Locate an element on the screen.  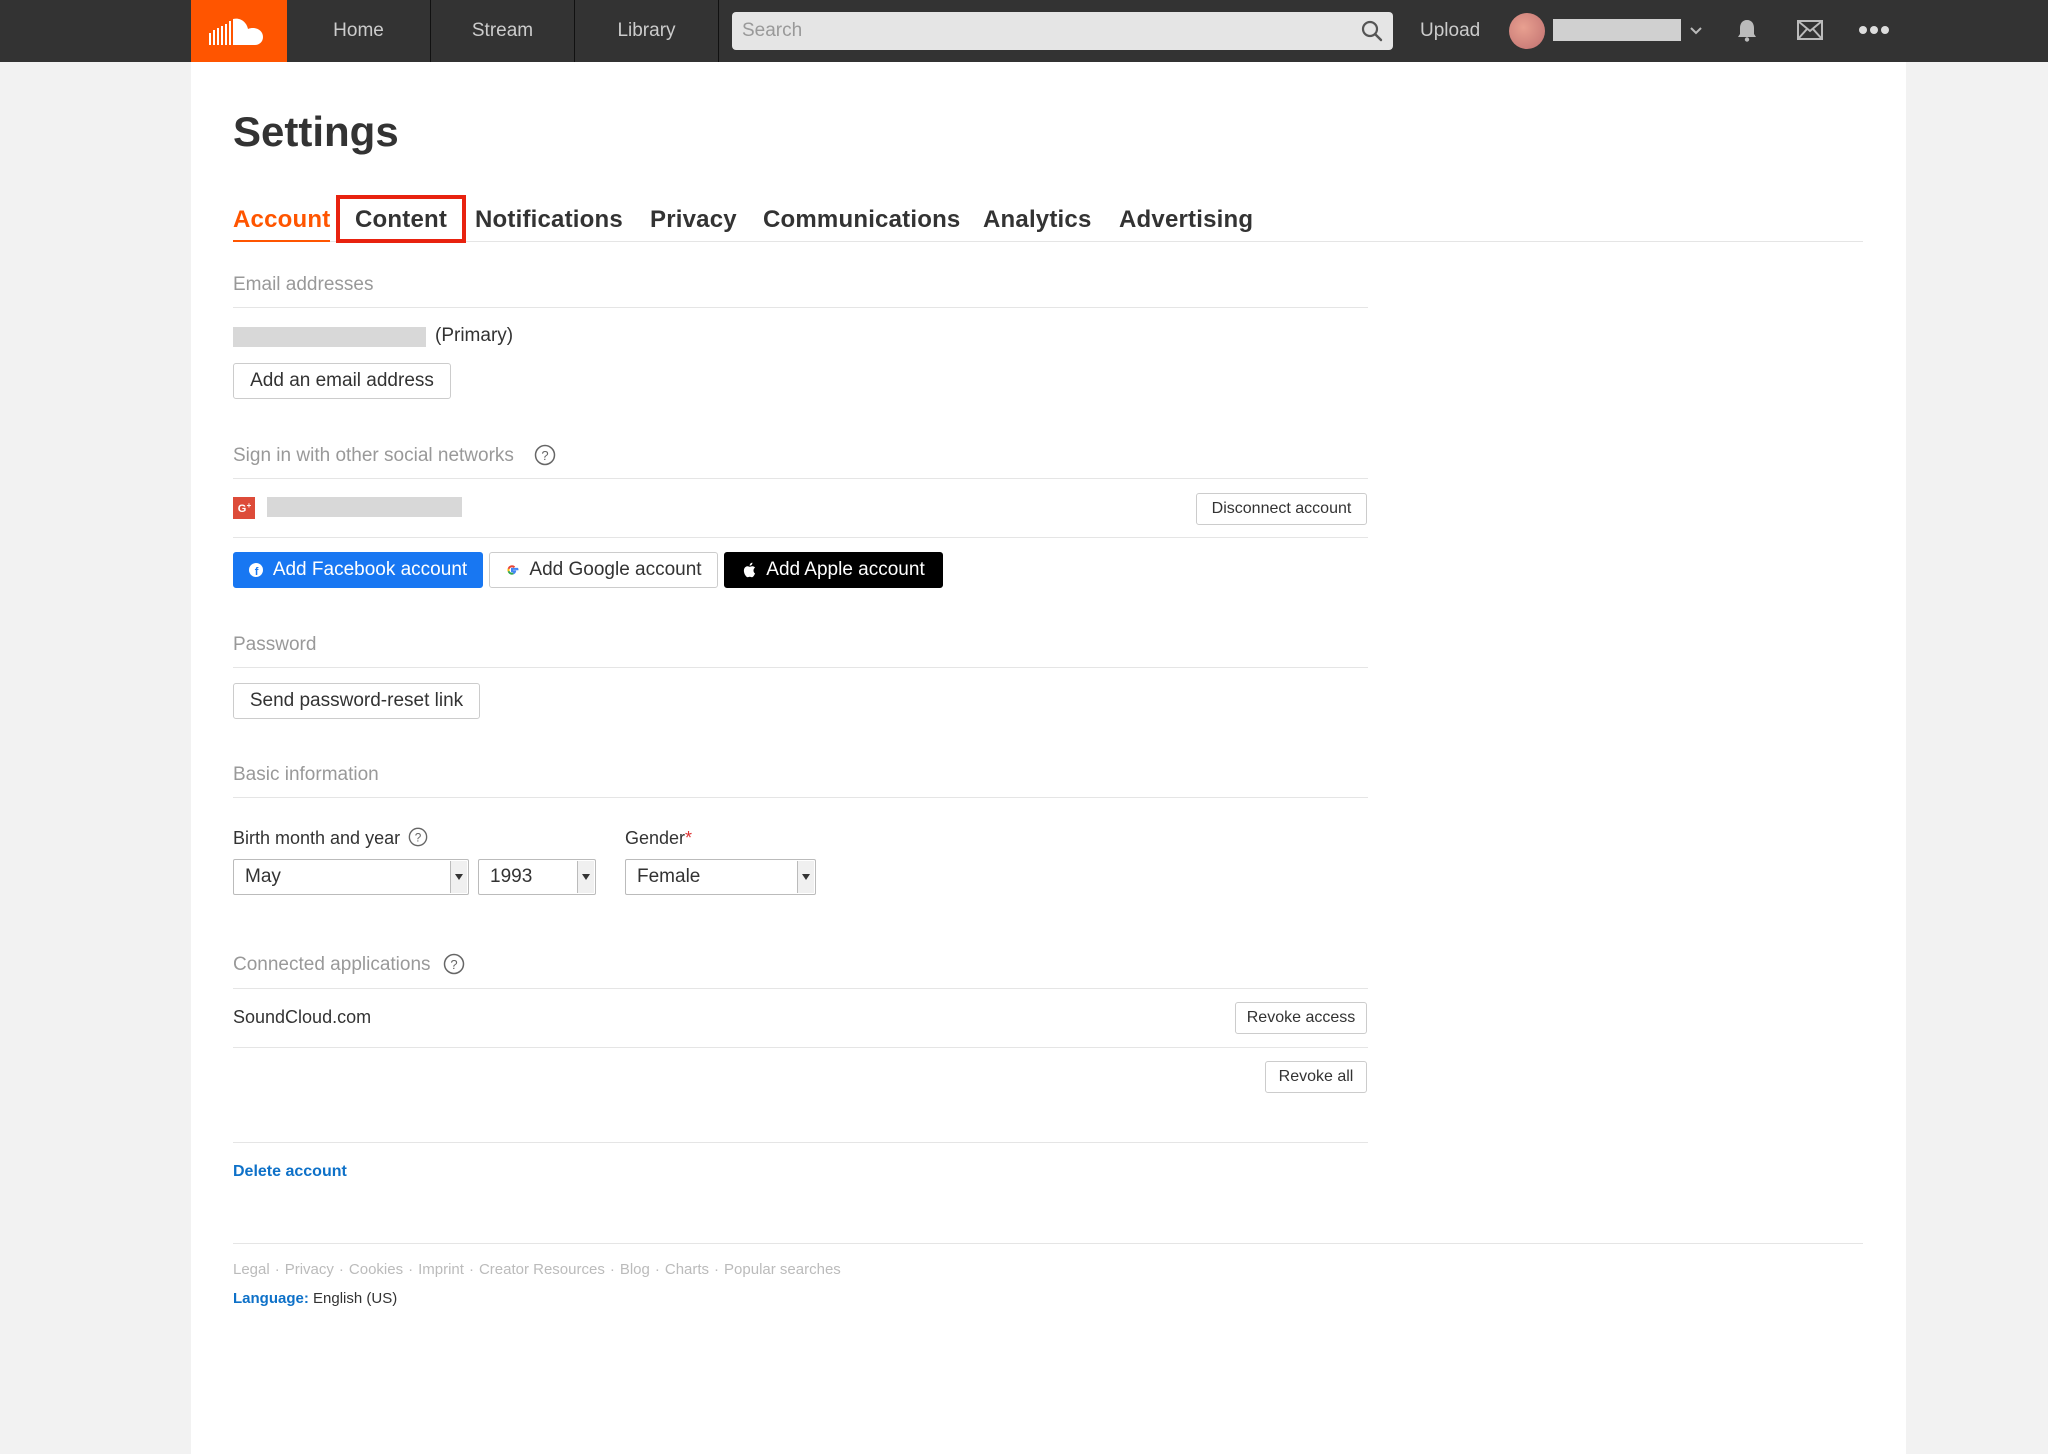
birth-label: Birth month and year is located at coordinates (317, 838).